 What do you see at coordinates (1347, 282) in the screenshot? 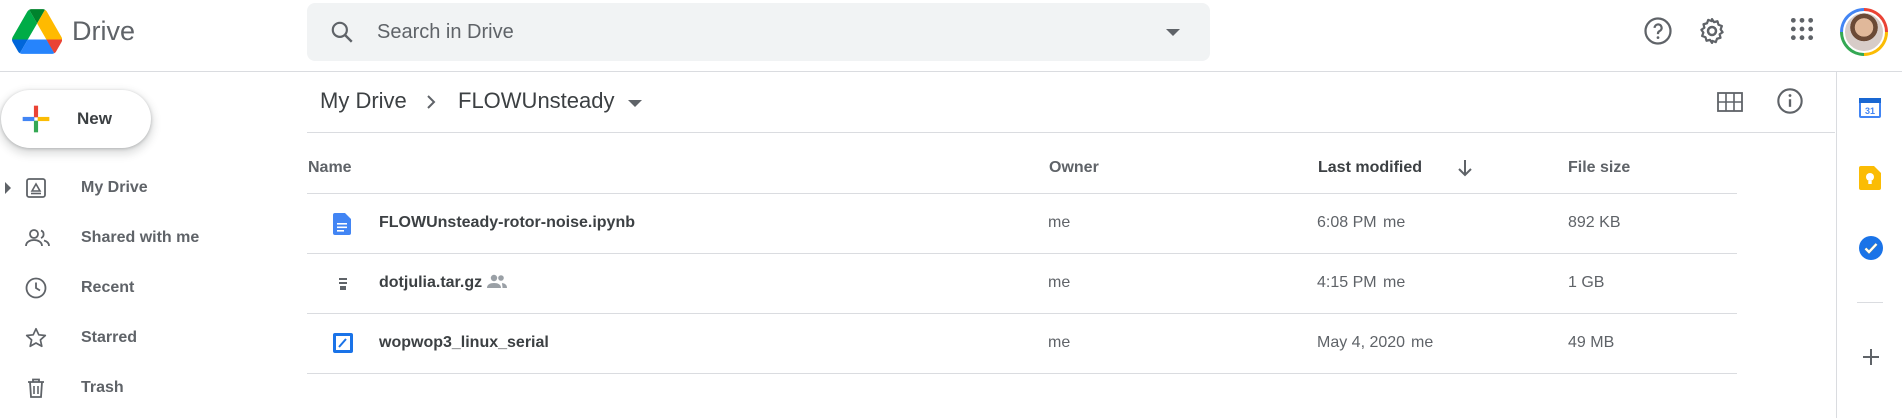
I see `file-modified: 4:15 PM` at bounding box center [1347, 282].